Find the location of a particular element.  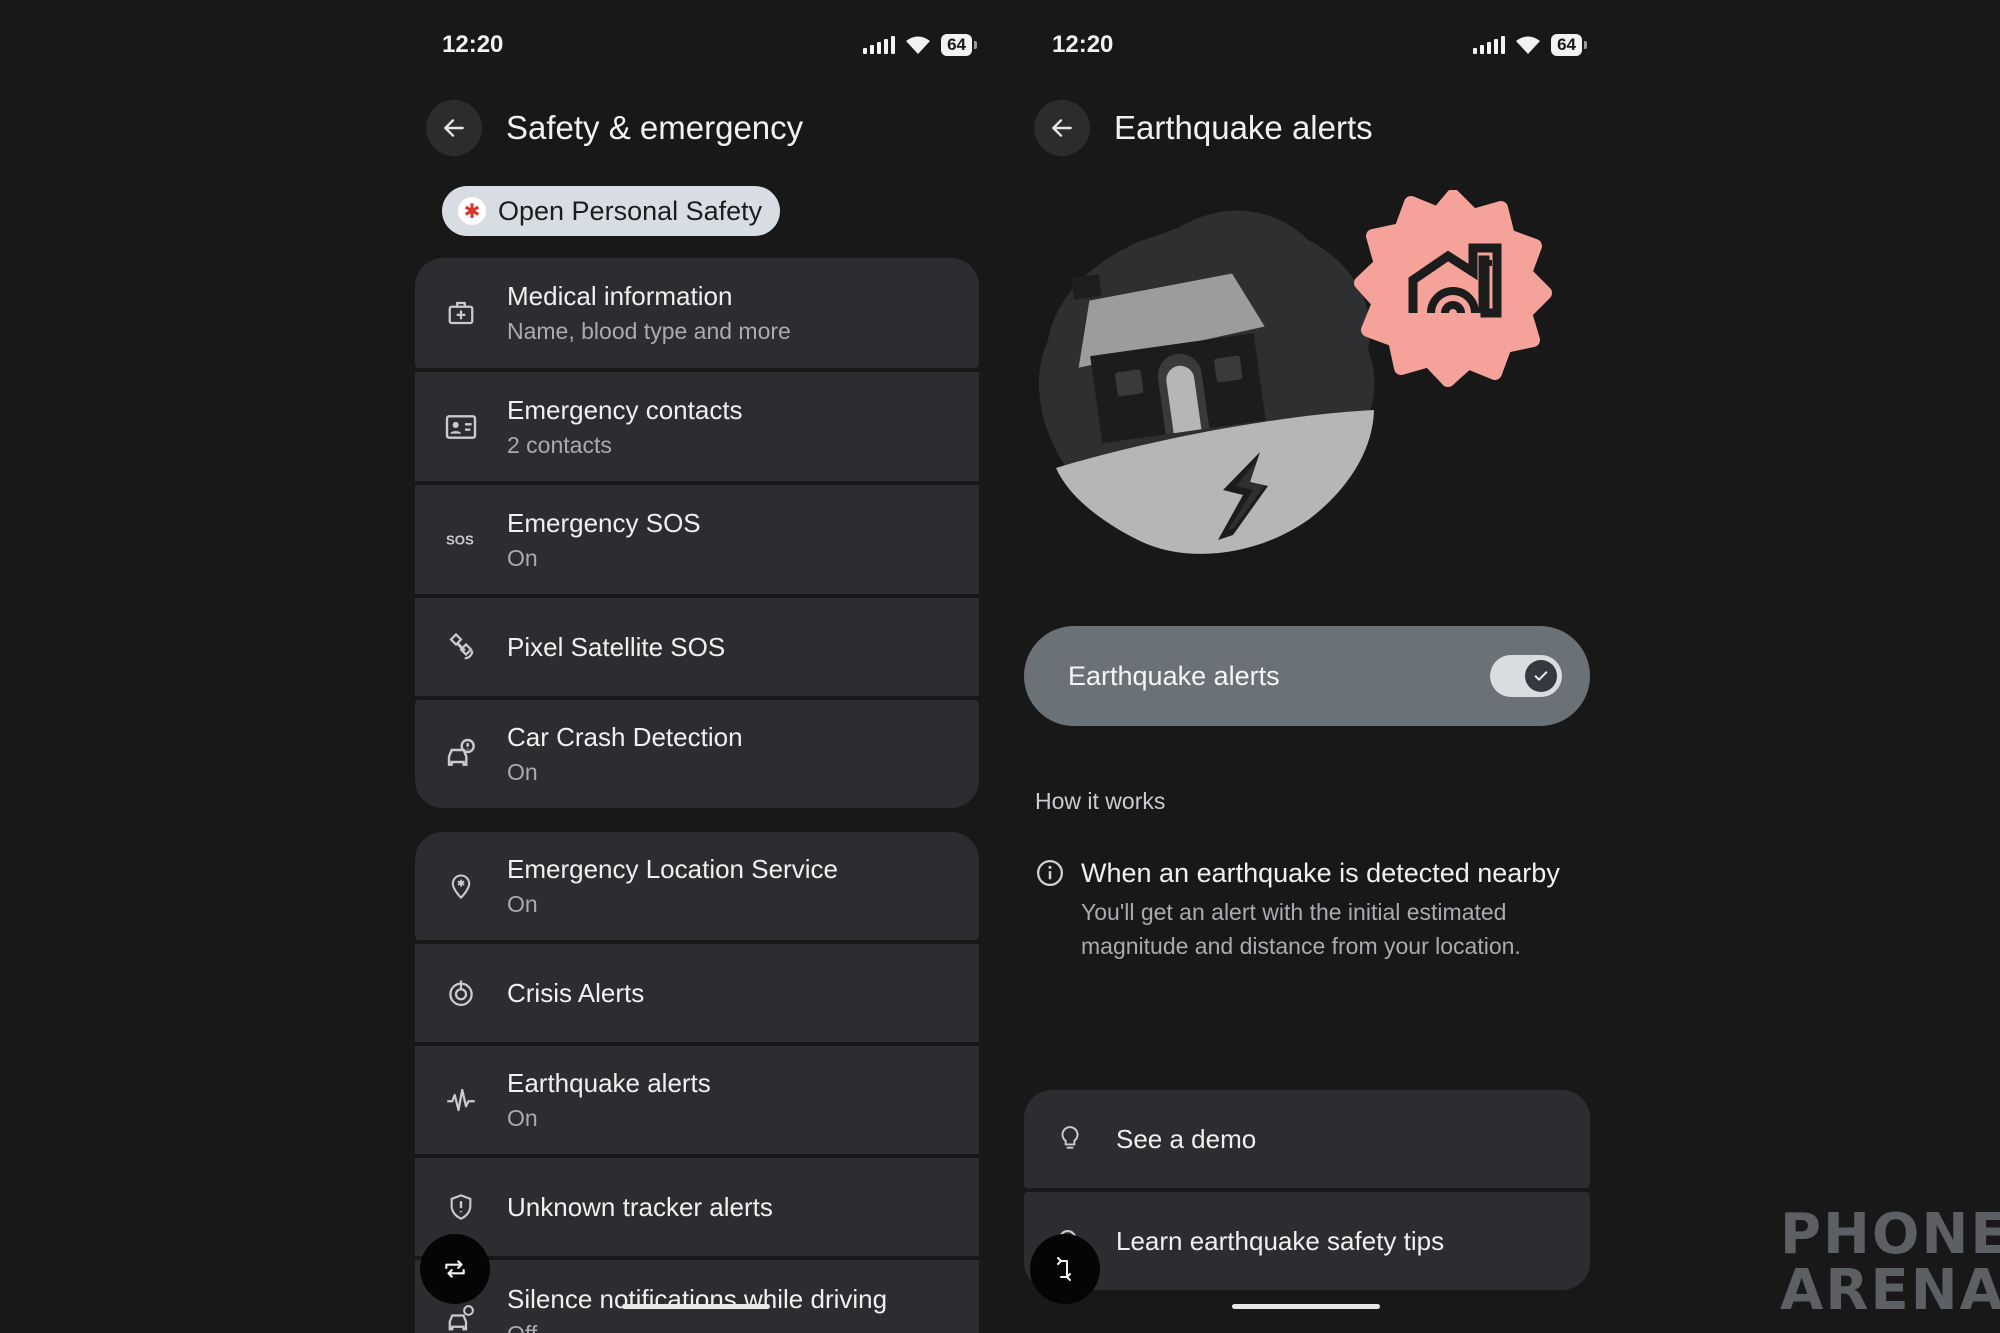

list-item-emergency-location-service: Emergency Location Service On is located at coordinates (697, 886).